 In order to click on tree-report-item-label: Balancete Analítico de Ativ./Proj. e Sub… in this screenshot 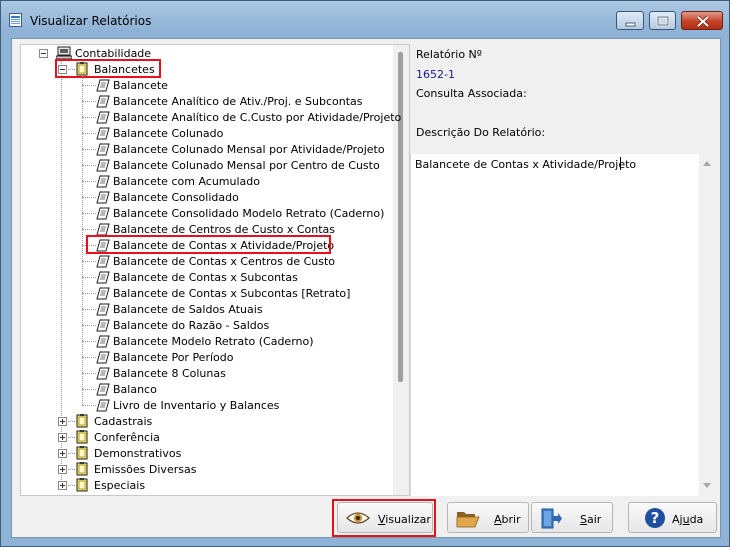, I will do `click(238, 101)`.